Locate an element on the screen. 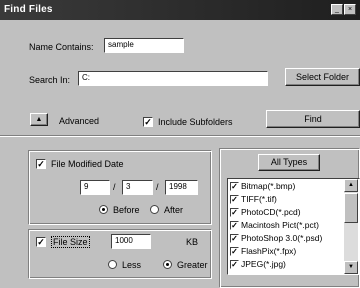 The width and height of the screenshot is (360, 288). include-subfolders-label: Include Subfolders is located at coordinates (195, 122).